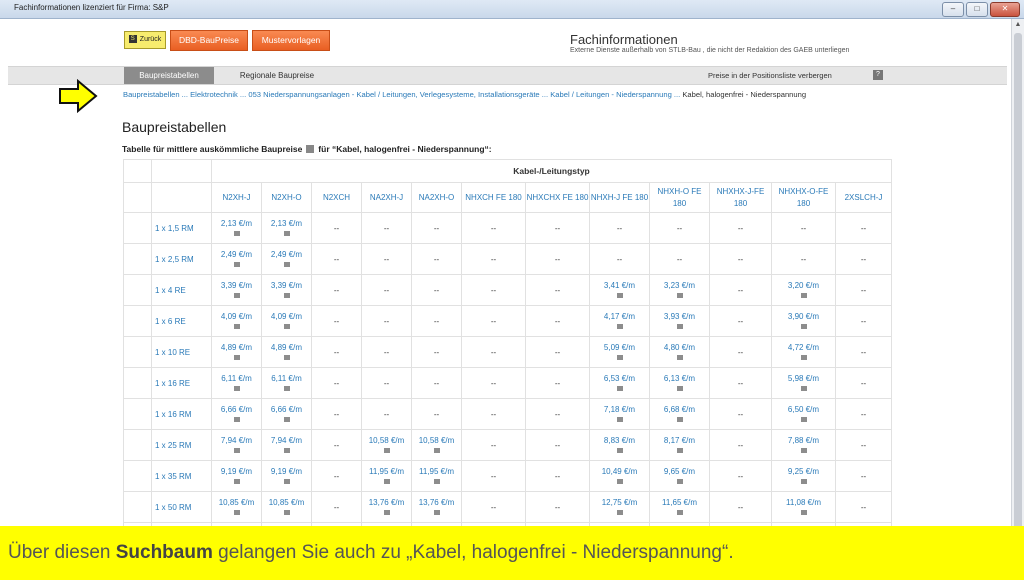 The image size is (1024, 580). What do you see at coordinates (803, 471) in the screenshot?
I see `price-value: 9,25 €/m` at bounding box center [803, 471].